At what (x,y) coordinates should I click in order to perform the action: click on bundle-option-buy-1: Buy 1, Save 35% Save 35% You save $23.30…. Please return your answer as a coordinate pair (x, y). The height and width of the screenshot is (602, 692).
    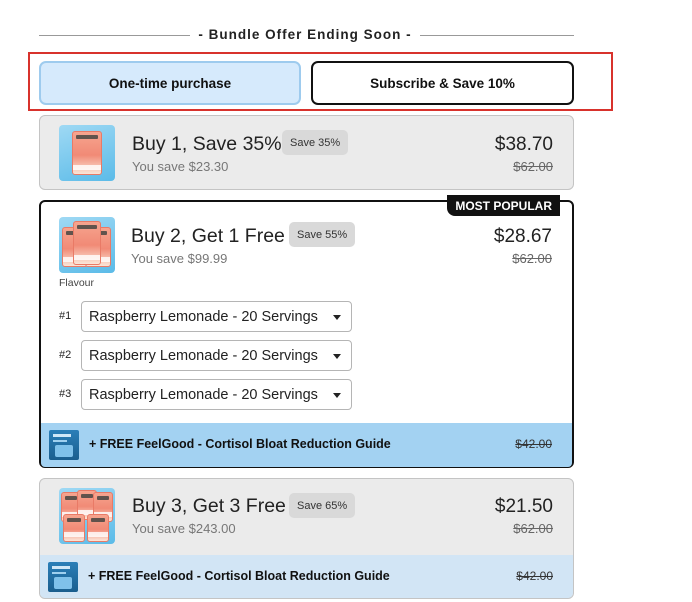
    Looking at the image, I should click on (306, 152).